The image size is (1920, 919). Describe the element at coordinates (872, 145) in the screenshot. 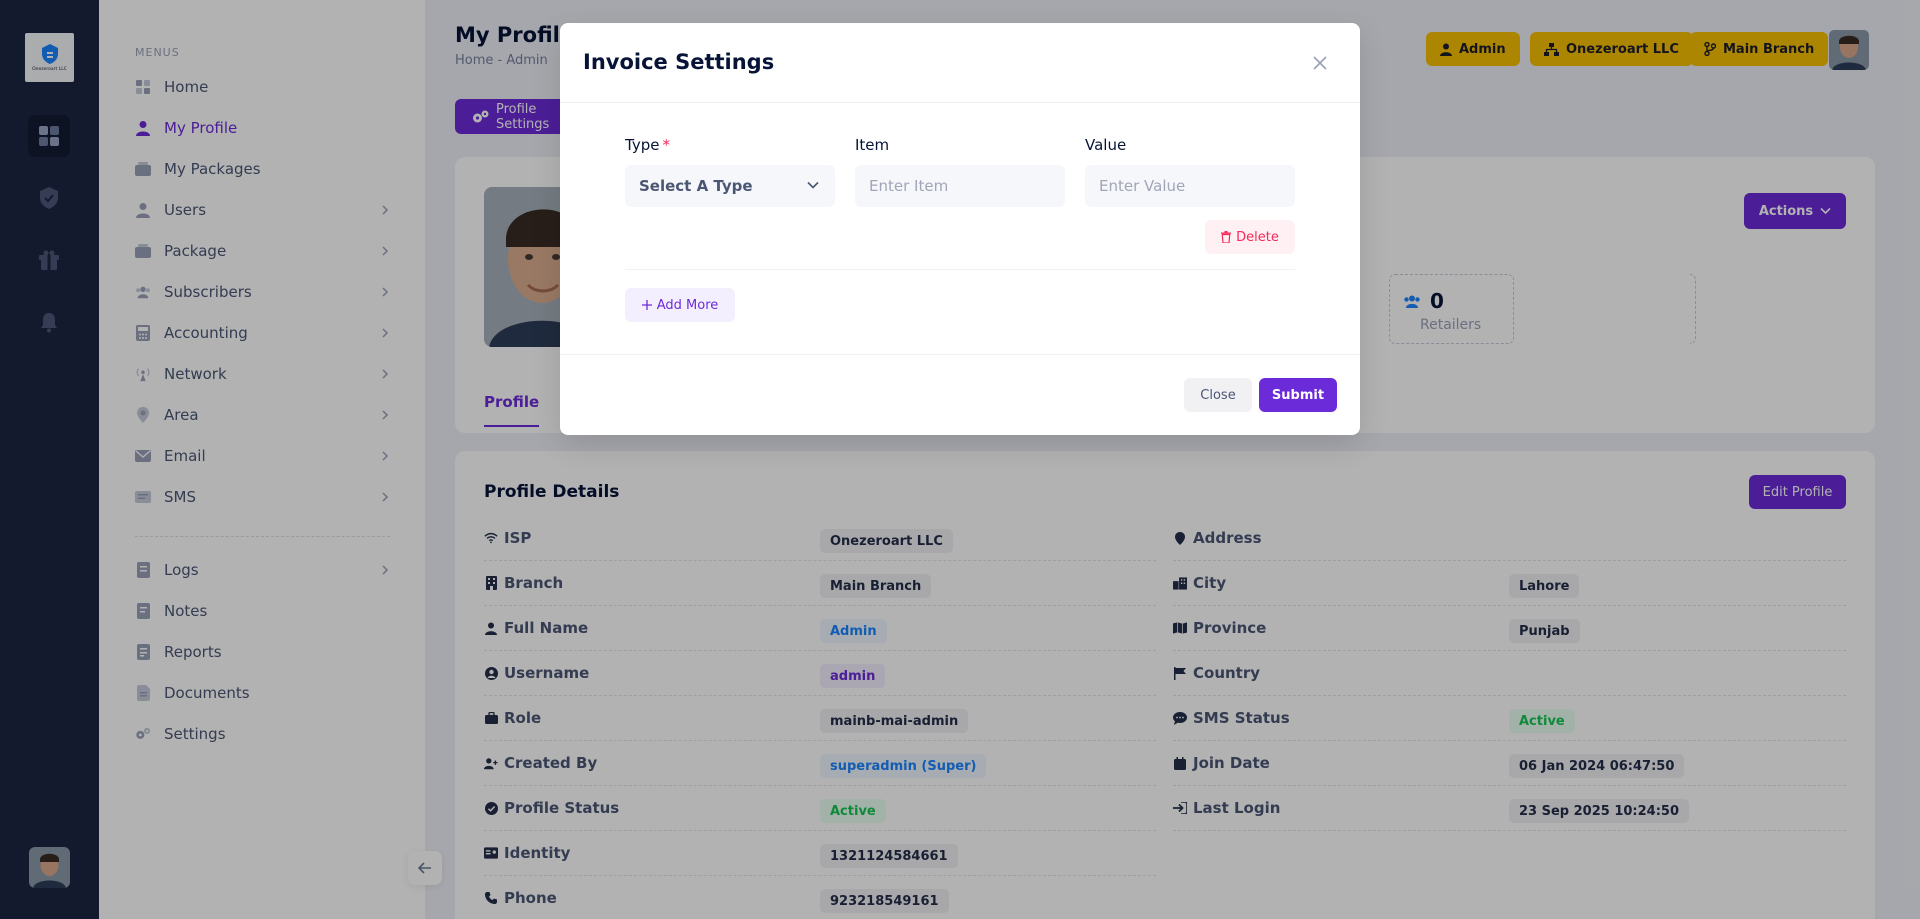

I see `item-label: Item` at that location.